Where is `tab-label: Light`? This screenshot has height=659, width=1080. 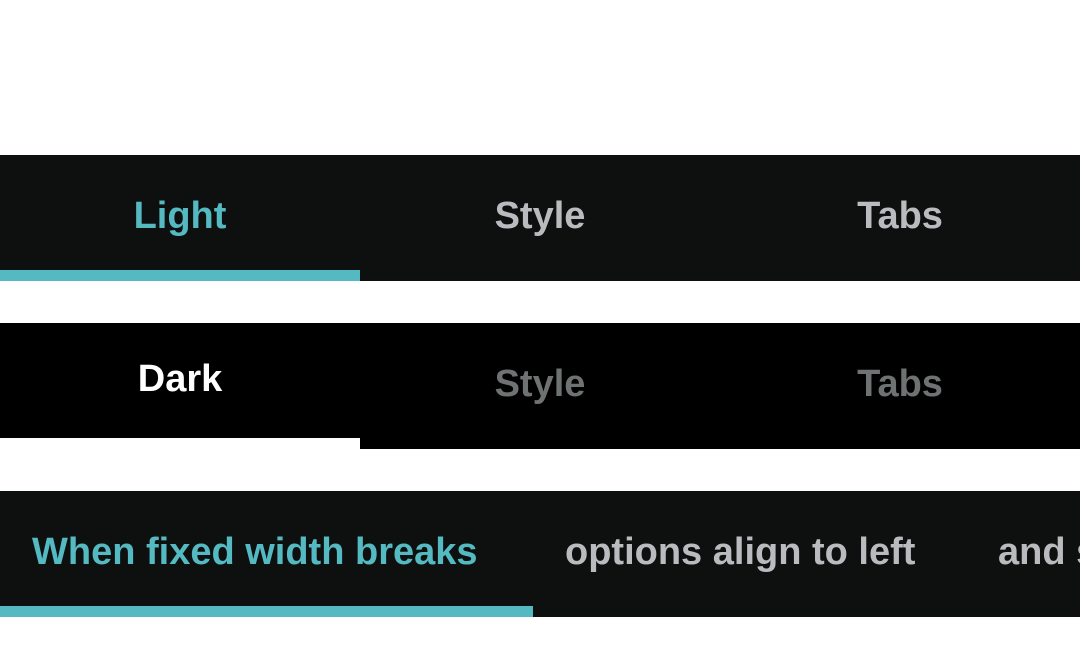
tab-label: Light is located at coordinates (180, 216).